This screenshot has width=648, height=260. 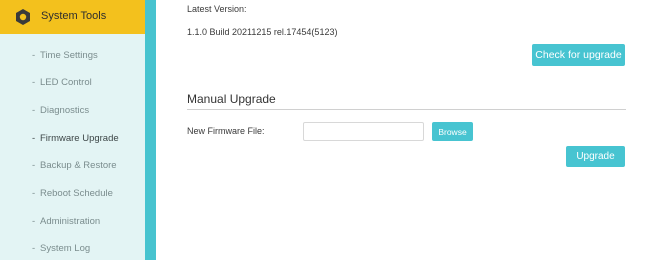 What do you see at coordinates (23, 17) in the screenshot?
I see `gear-icon` at bounding box center [23, 17].